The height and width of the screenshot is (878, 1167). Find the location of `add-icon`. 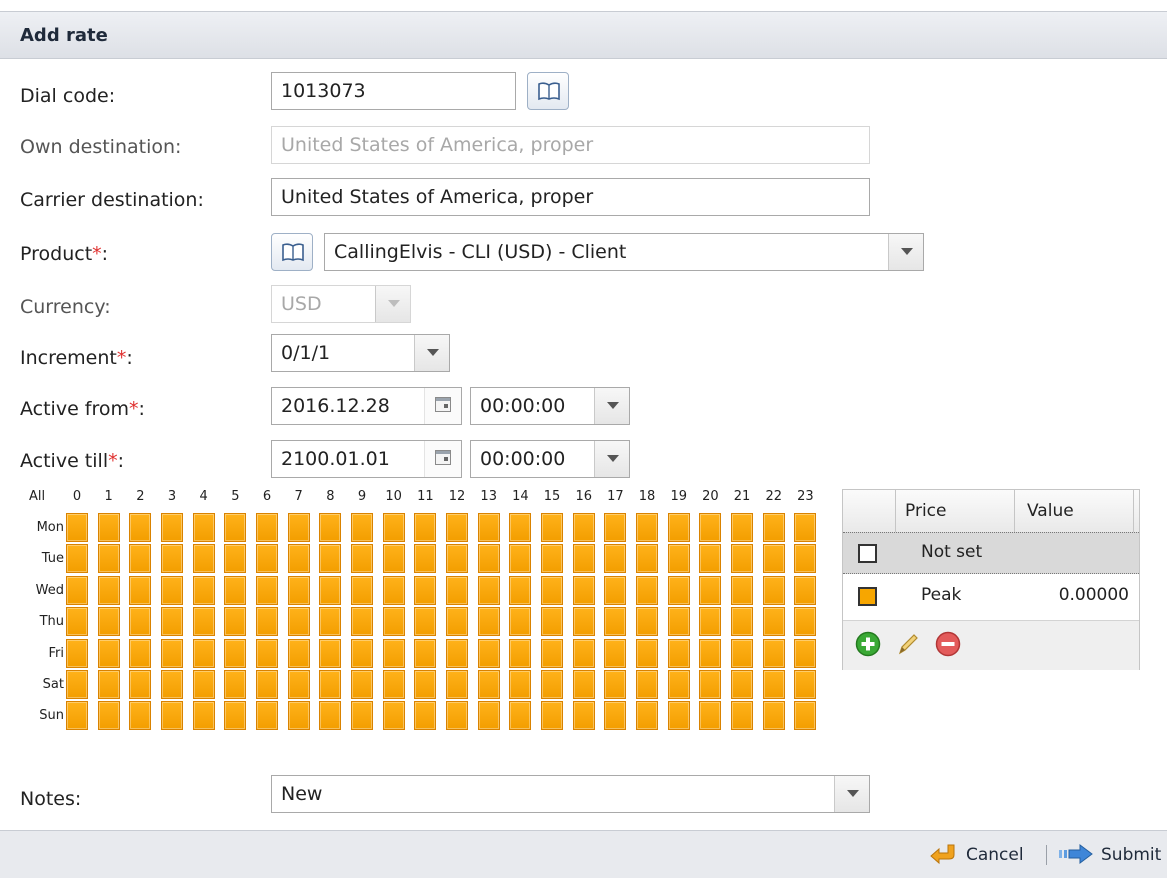

add-icon is located at coordinates (868, 644).